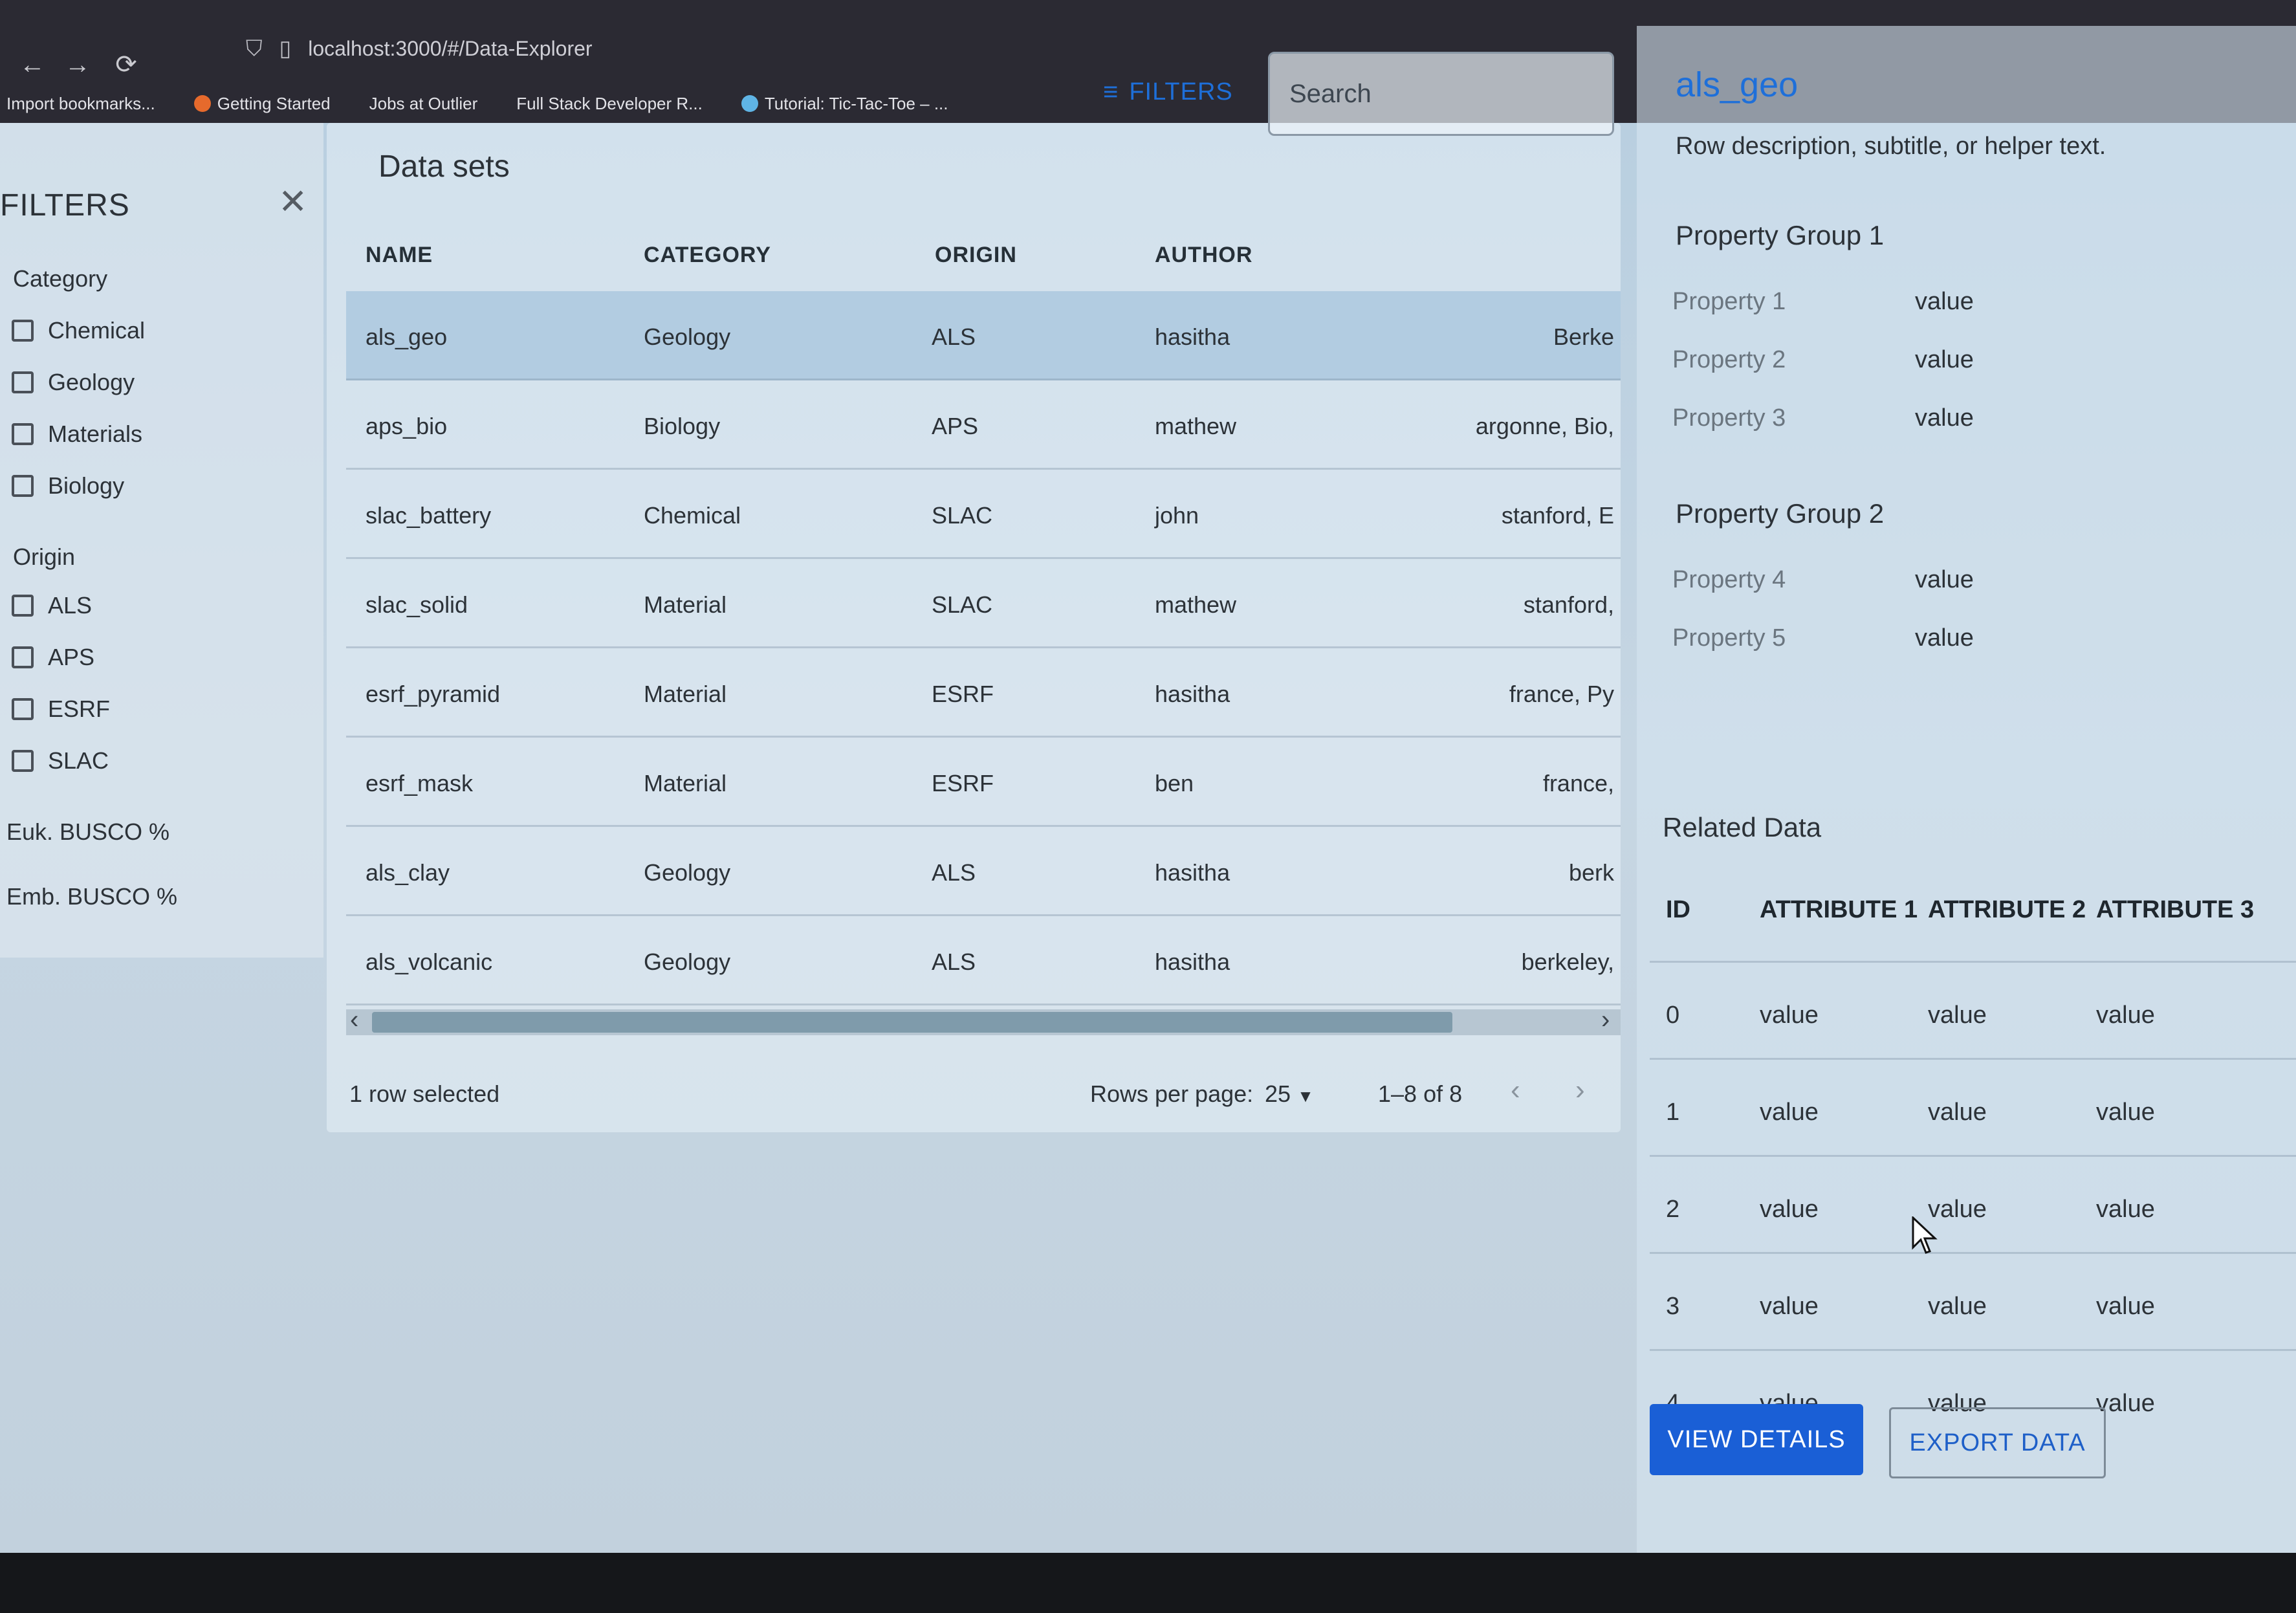  Describe the element at coordinates (2175, 909) in the screenshot. I see `related-header-attr3: ATTRIBUTE 3` at that location.